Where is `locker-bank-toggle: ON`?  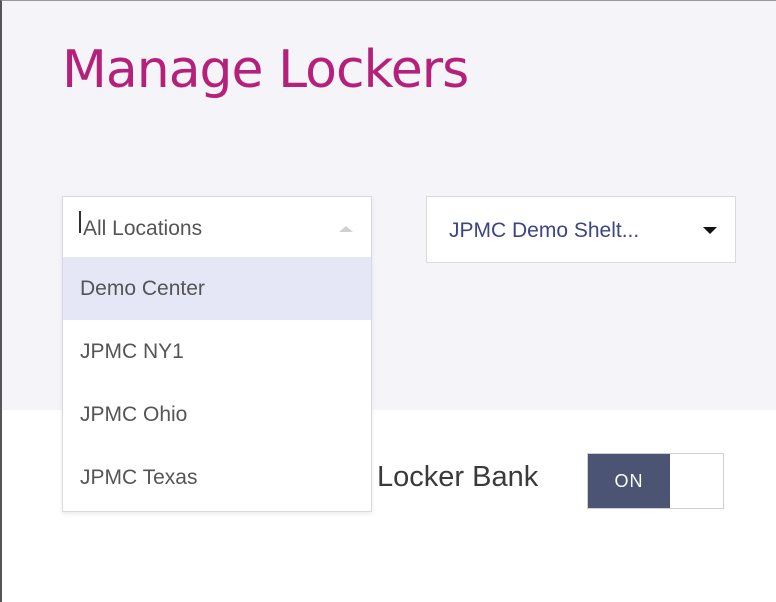
locker-bank-toggle: ON is located at coordinates (655, 481).